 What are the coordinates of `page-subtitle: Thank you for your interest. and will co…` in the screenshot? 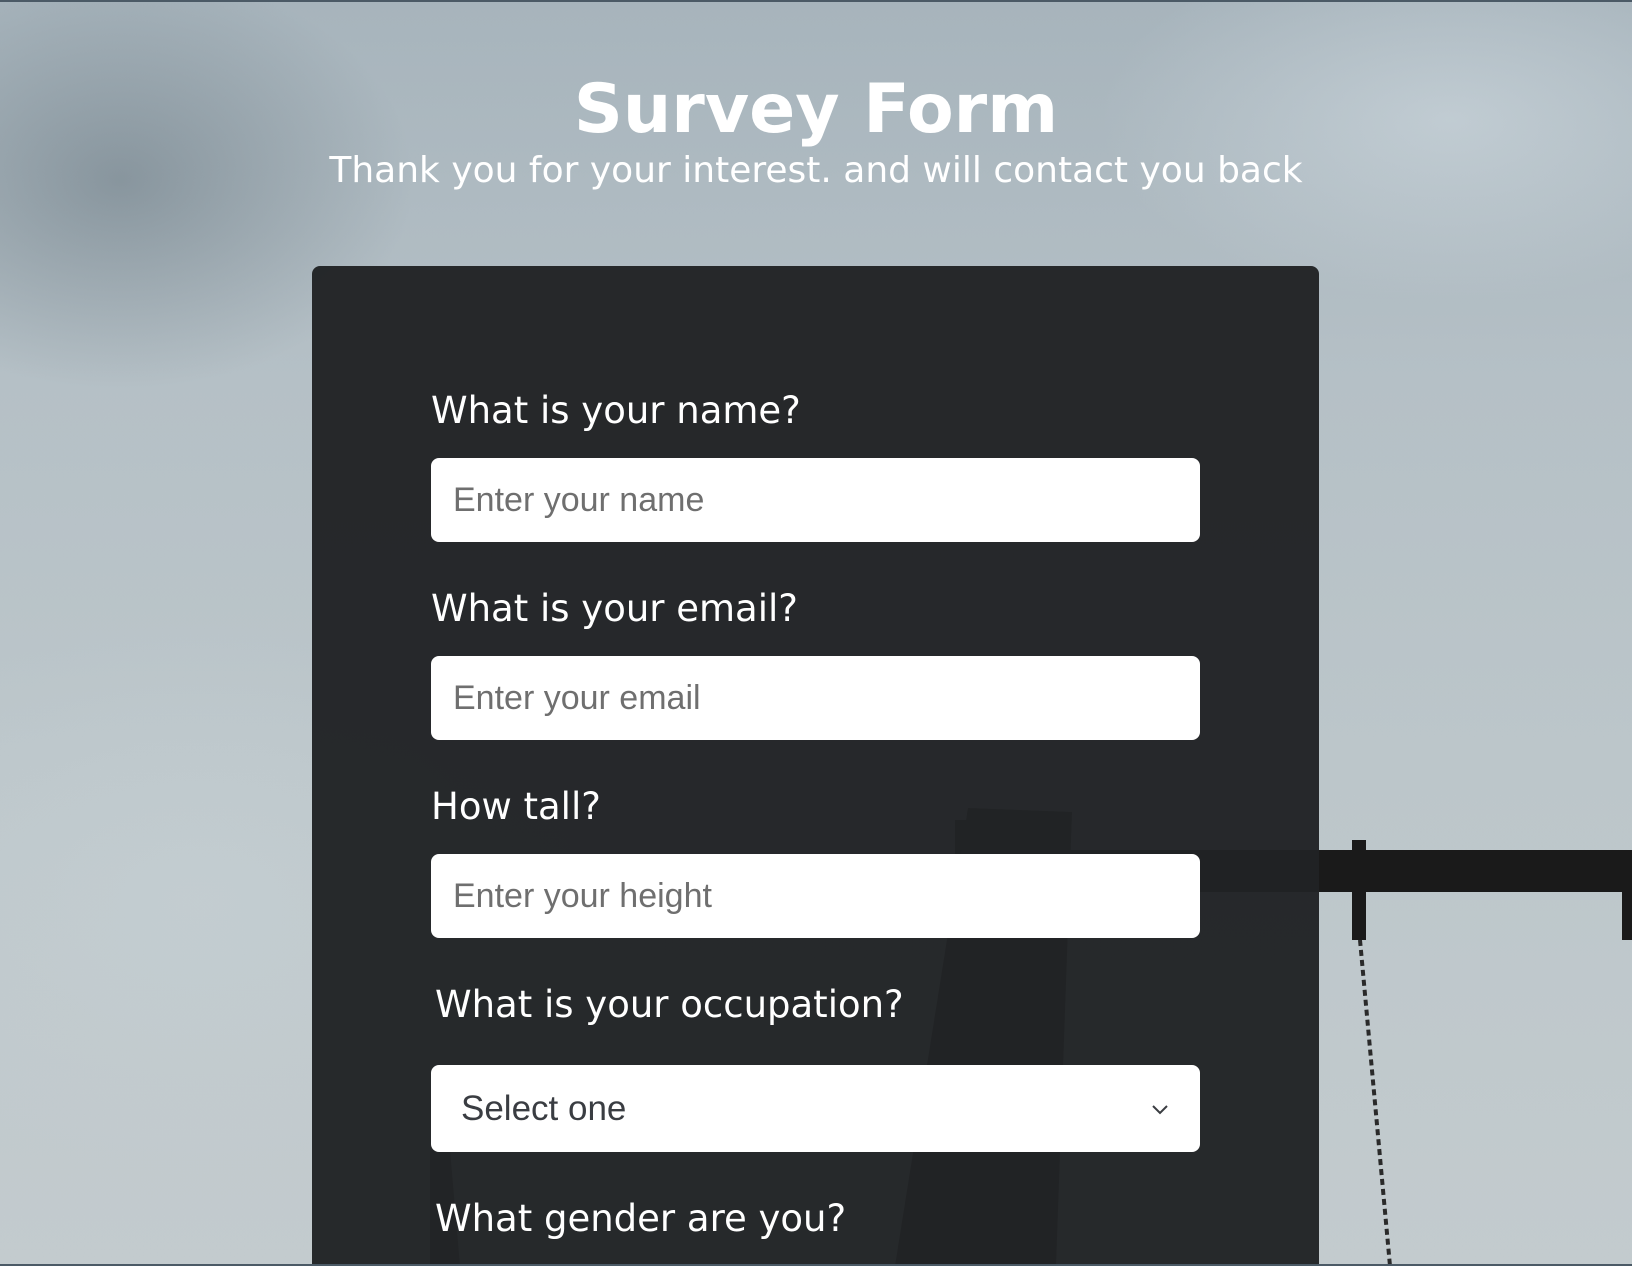 It's located at (816, 170).